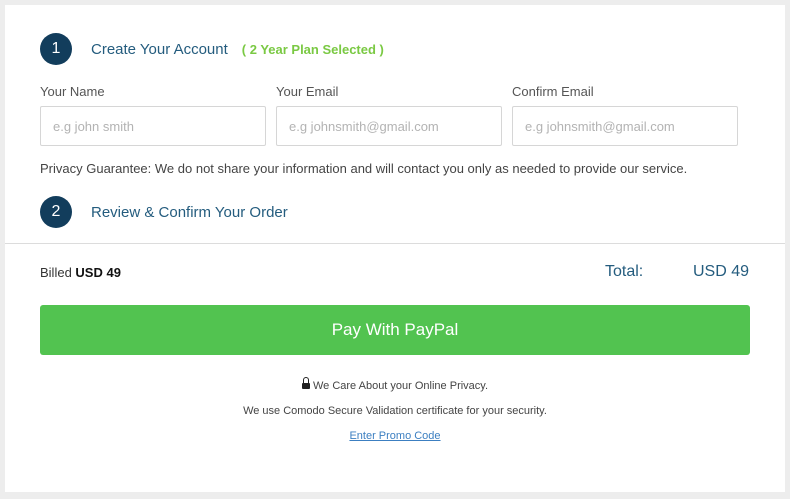 The image size is (790, 499). I want to click on privacy-care-text: We Care About your Online Privacy., so click(400, 386).